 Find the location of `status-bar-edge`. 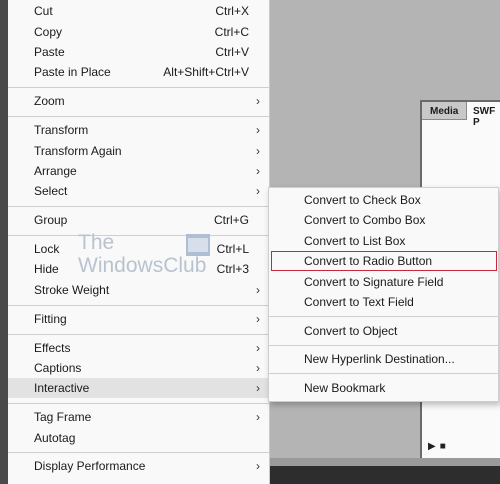

status-bar-edge is located at coordinates (384, 462).